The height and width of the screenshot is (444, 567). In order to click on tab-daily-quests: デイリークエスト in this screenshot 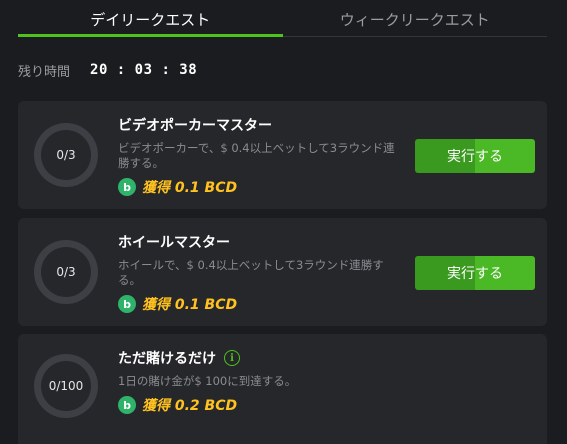, I will do `click(150, 18)`.